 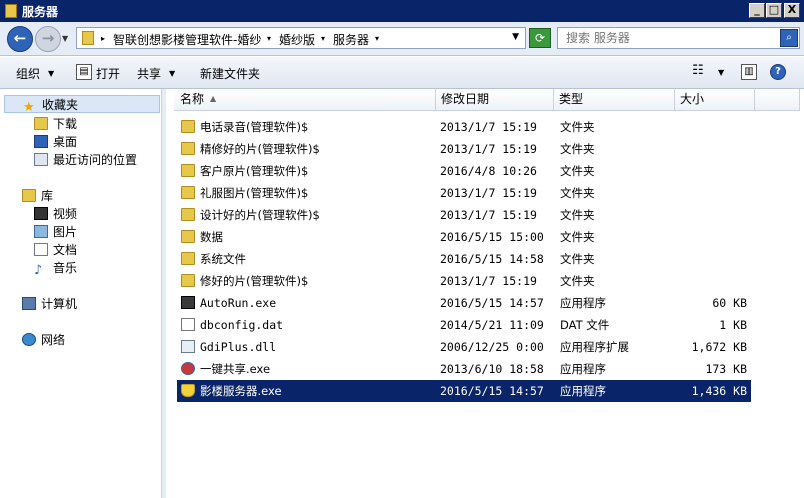 I want to click on file-size: 1,672 KB, so click(x=719, y=347).